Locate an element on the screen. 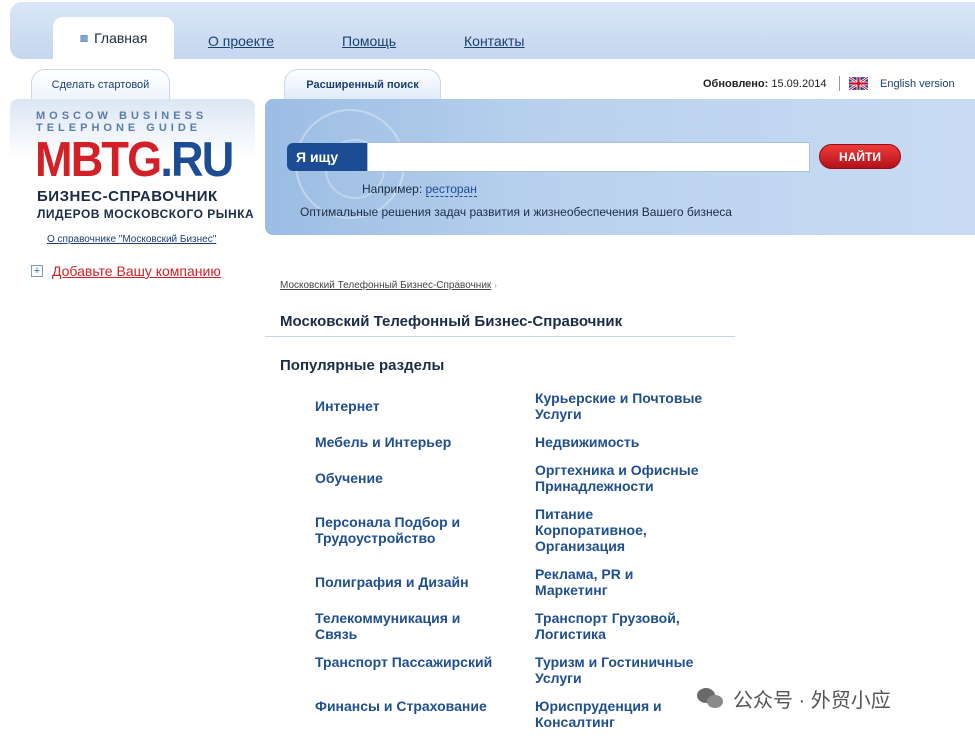  search-example: Например: ресторан is located at coordinates (419, 189).